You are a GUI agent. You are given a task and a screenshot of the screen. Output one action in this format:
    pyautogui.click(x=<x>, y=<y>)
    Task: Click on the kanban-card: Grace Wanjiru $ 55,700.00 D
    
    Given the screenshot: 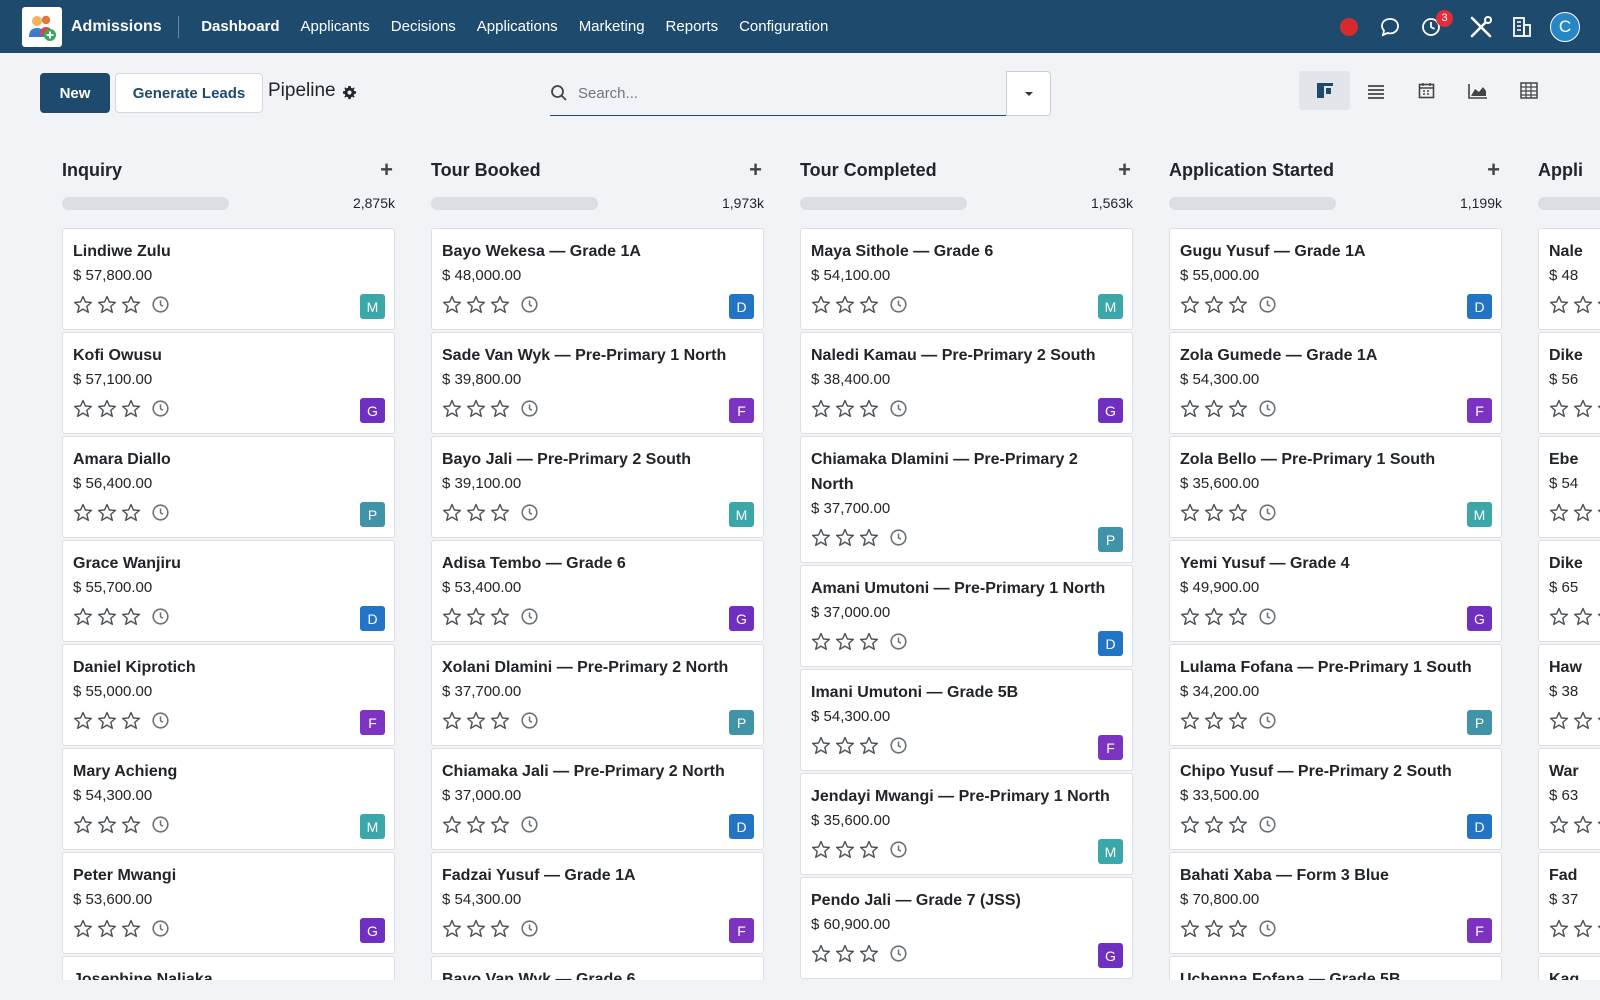 What is the action you would take?
    pyautogui.click(x=228, y=591)
    